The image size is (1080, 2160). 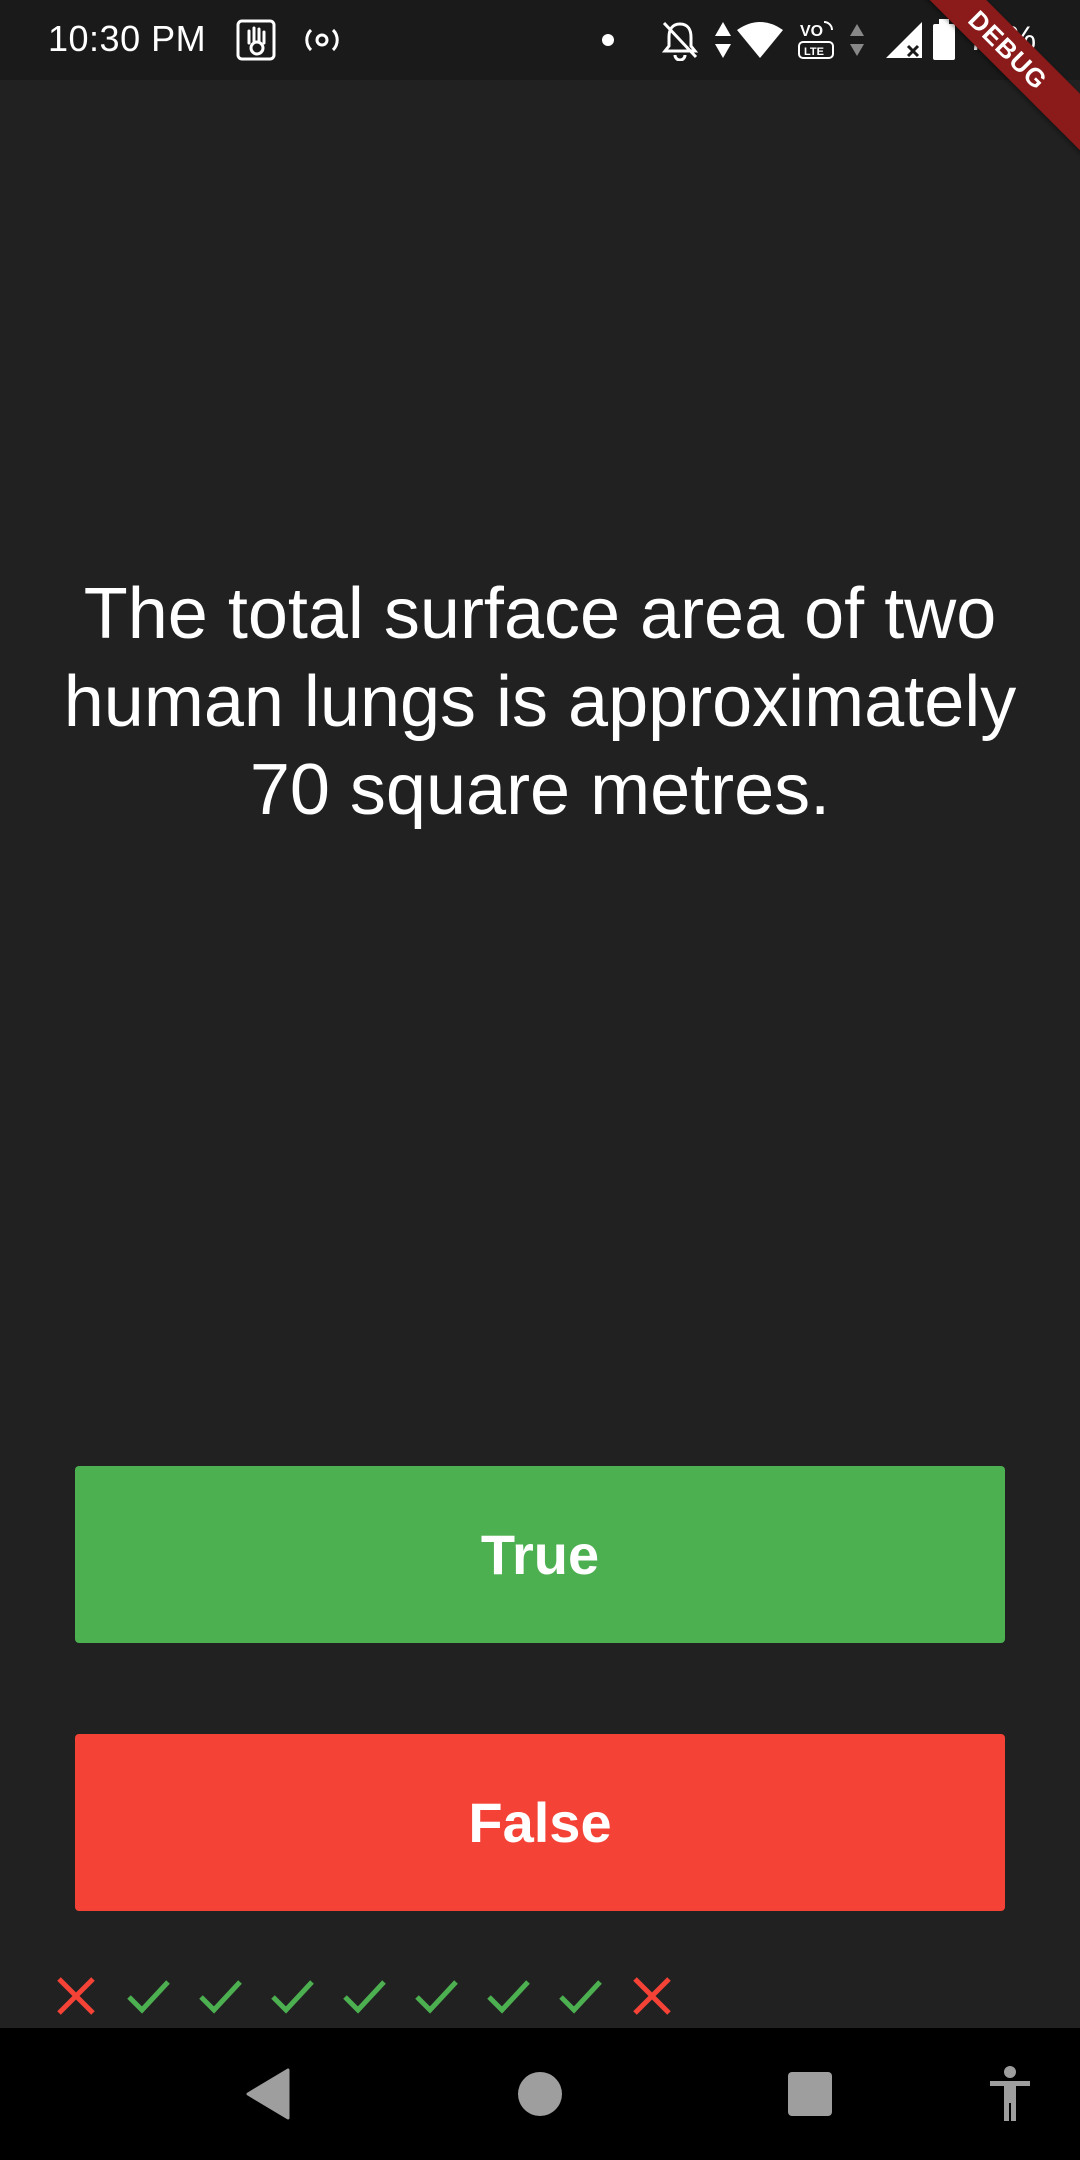 I want to click on data-arrows-icon, so click(x=723, y=40).